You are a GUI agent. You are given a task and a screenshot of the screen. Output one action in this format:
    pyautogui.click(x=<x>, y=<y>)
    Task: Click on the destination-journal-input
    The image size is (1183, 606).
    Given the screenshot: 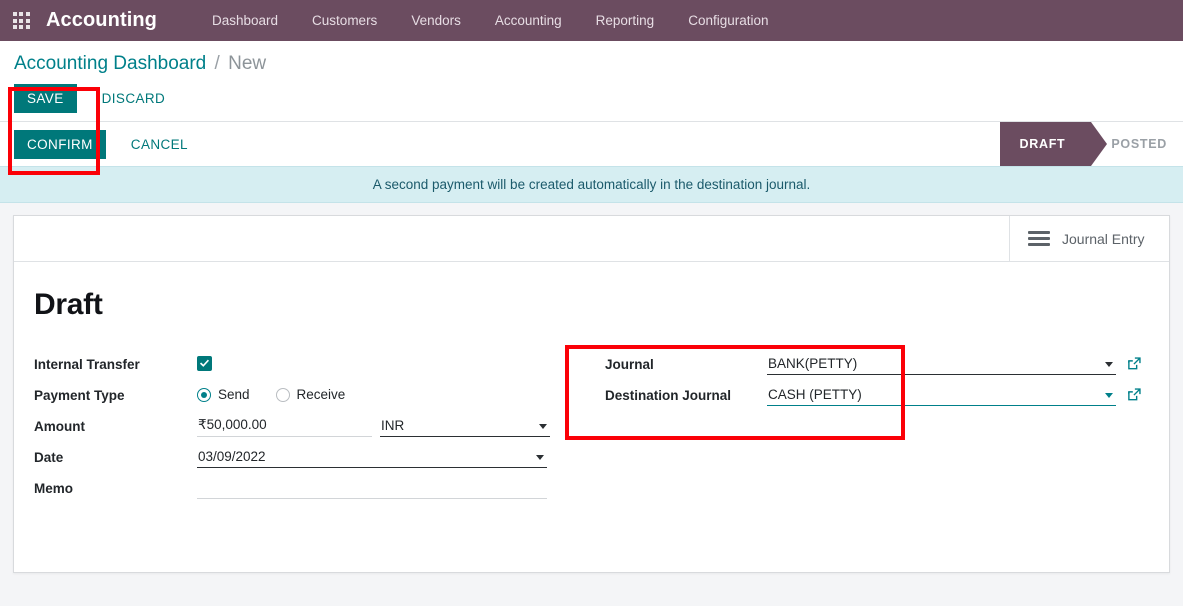 What is the action you would take?
    pyautogui.click(x=941, y=394)
    